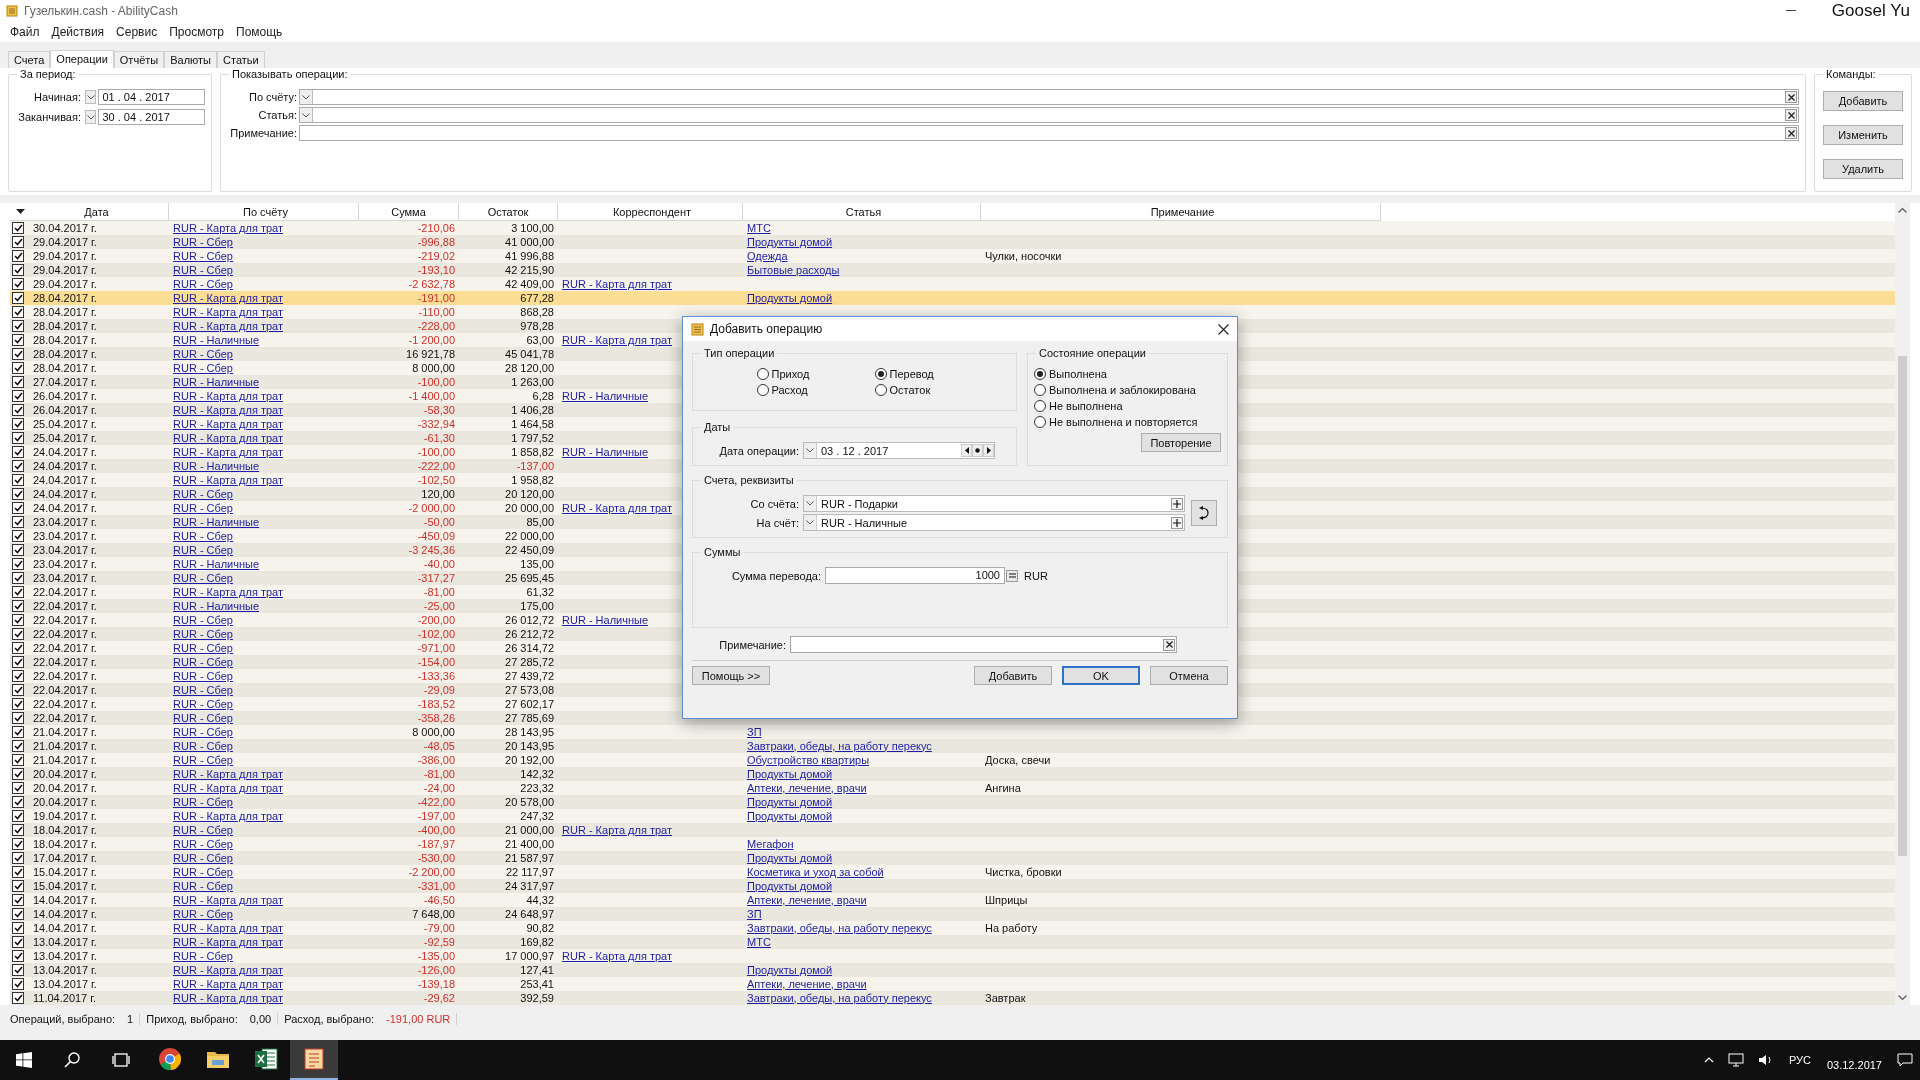 Image resolution: width=1920 pixels, height=1080 pixels. What do you see at coordinates (994, 522) in the screenshot?
I see `account-dropdown: RUR - Наличные` at bounding box center [994, 522].